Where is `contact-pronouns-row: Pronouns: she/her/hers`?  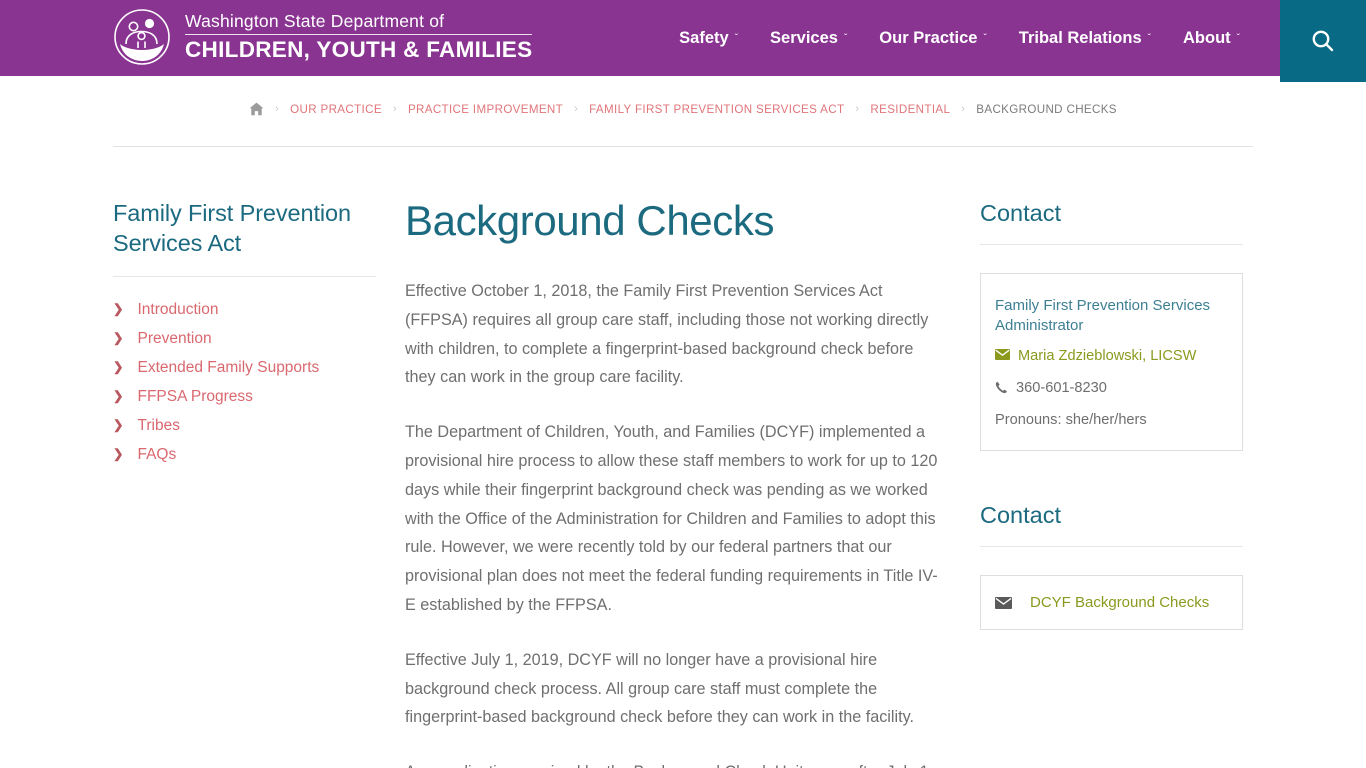
contact-pronouns-row: Pronouns: she/her/hers is located at coordinates (1111, 420).